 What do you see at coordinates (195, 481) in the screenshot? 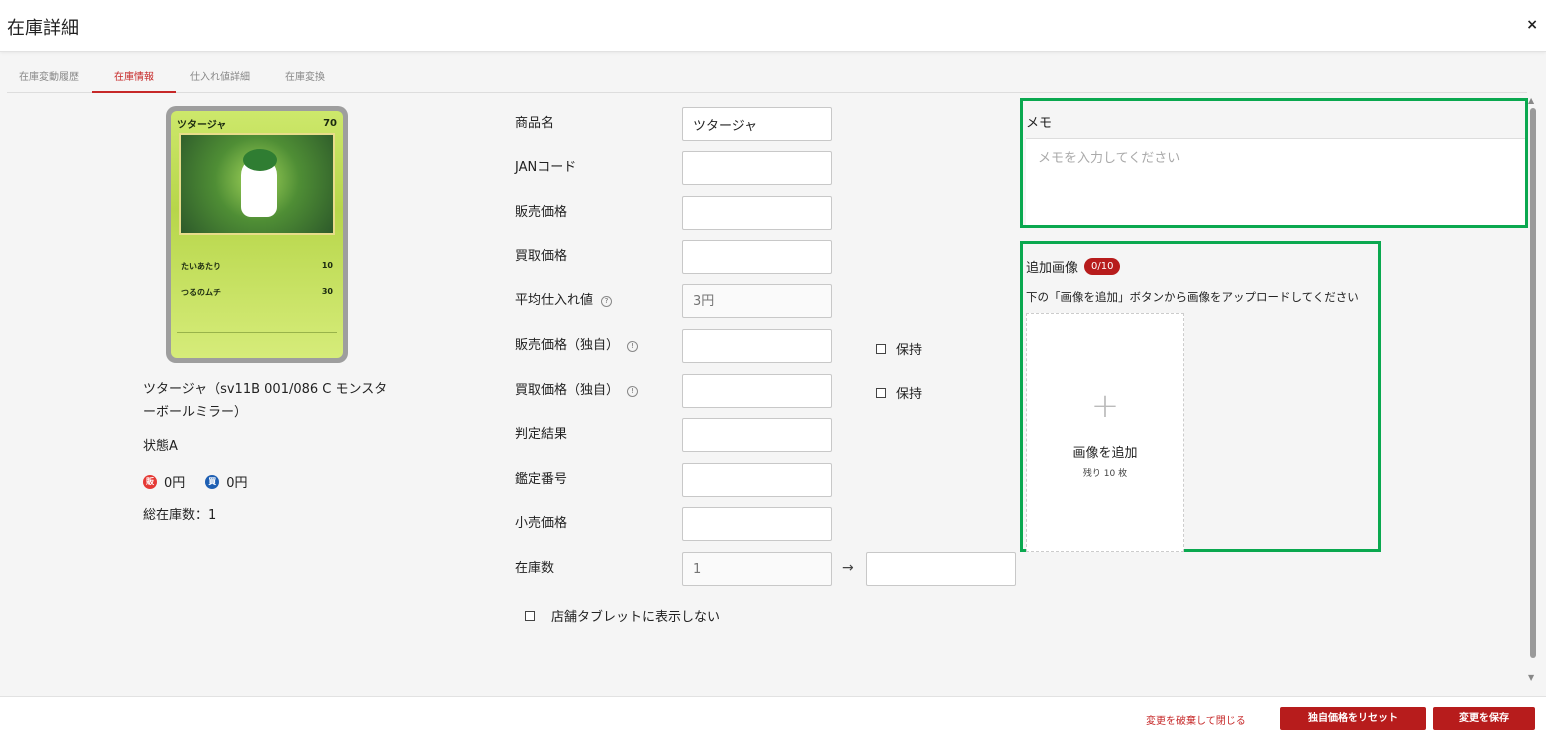
I see `price-summary: 販 0円 買 0円` at bounding box center [195, 481].